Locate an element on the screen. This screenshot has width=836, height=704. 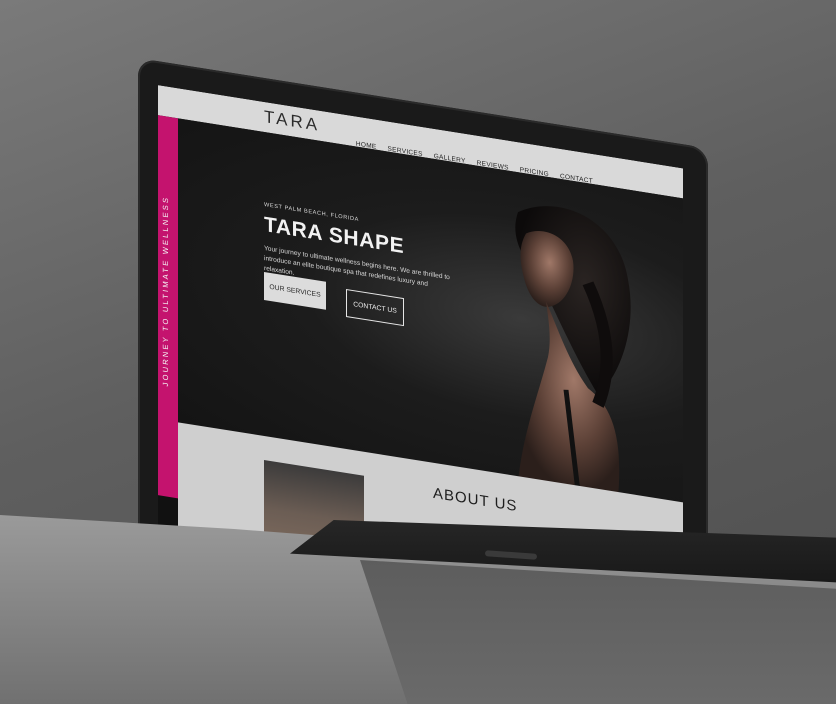
side-banner: JOURNEY TO ULTIMATE WELLNESS is located at coordinates (168, 307).